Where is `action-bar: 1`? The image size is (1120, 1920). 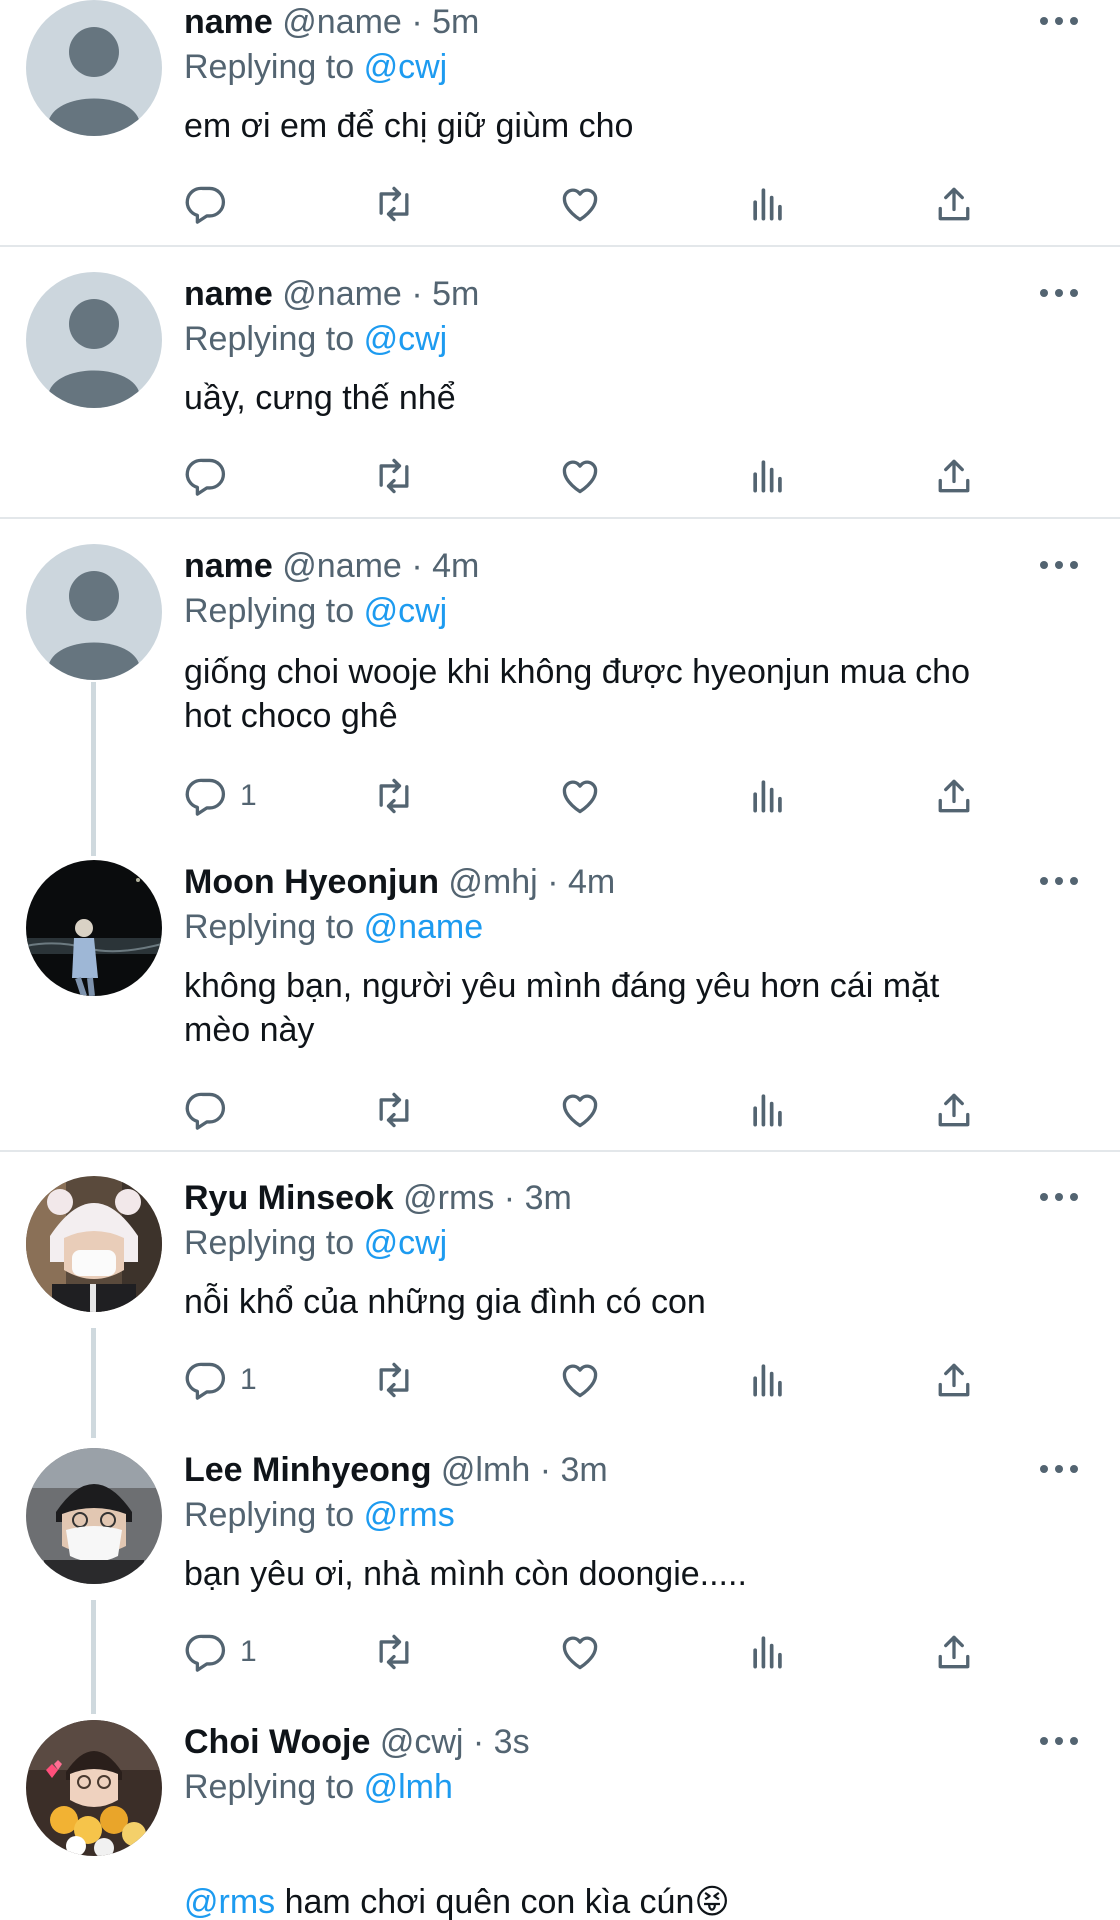 action-bar: 1 is located at coordinates (560, 1380).